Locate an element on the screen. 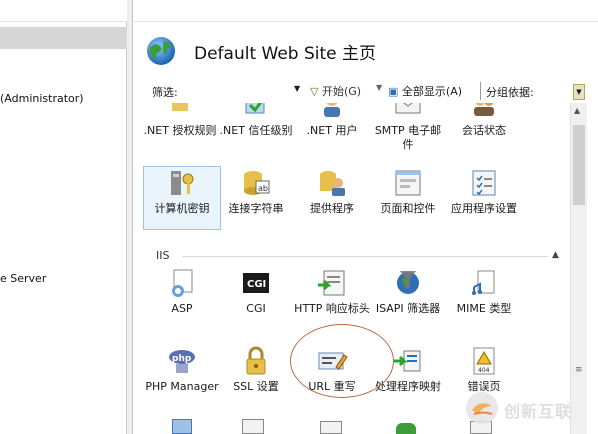  machine-key-icon is located at coordinates (182, 183).